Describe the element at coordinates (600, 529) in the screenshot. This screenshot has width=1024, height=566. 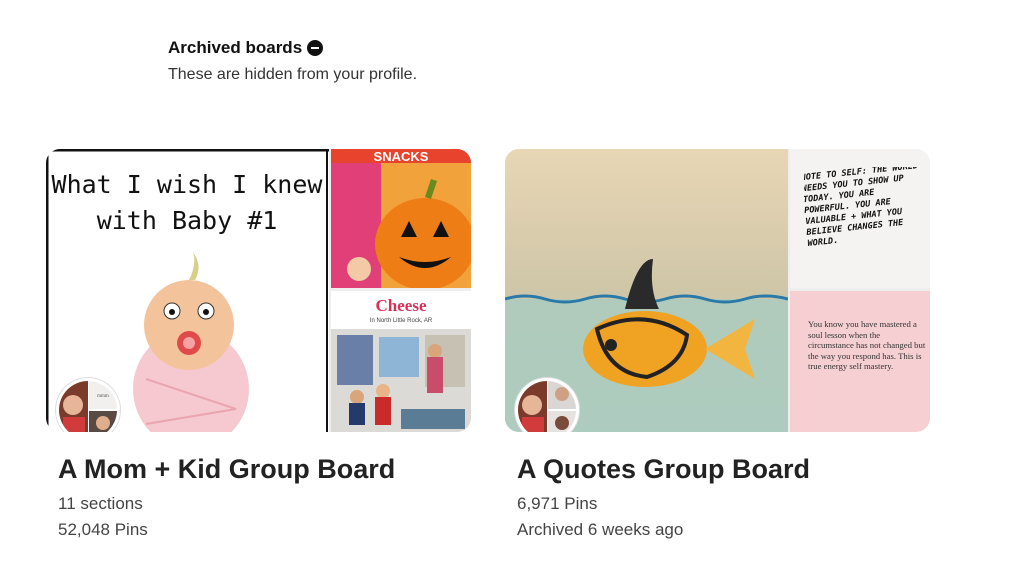
I see `board-archived-date: Archived 6 weeks ago` at that location.